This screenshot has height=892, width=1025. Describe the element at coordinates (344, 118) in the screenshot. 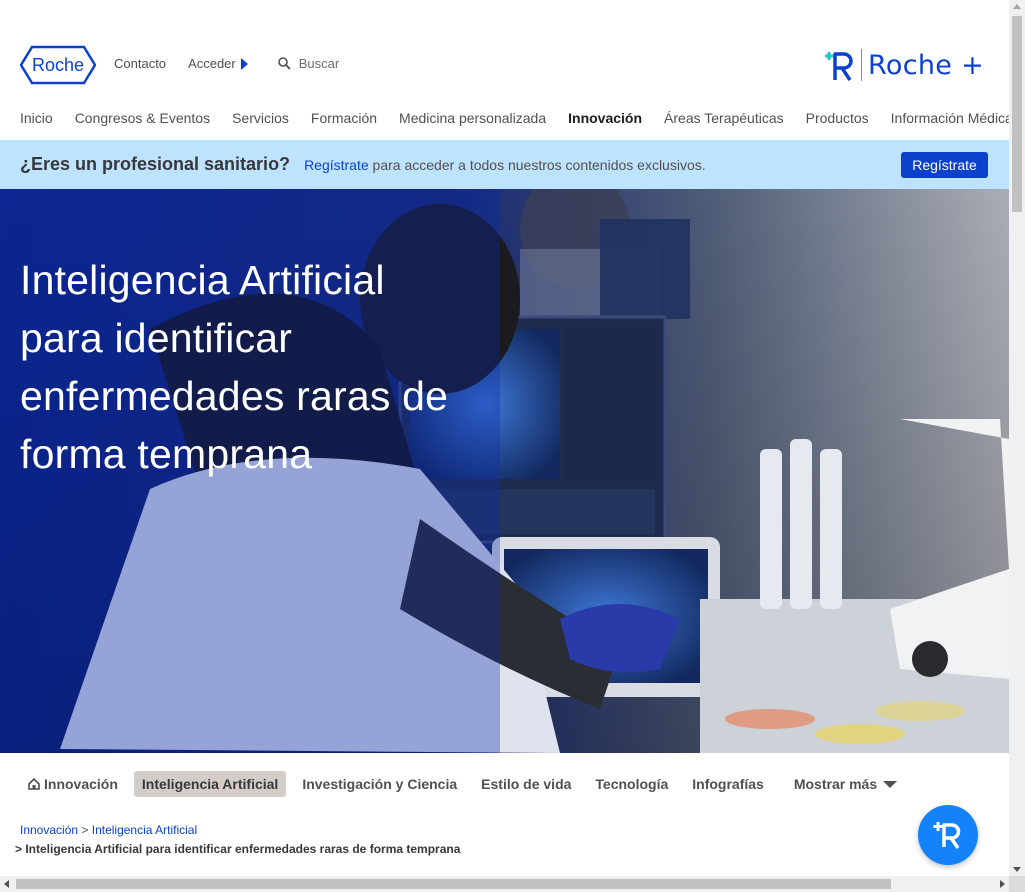

I see `nav-item-formacion: Formación` at that location.